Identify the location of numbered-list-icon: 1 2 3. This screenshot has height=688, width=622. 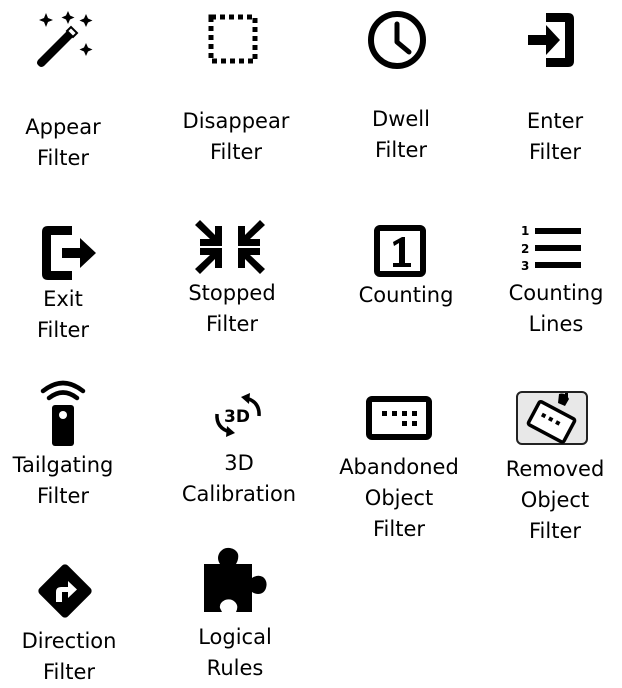
(551, 248).